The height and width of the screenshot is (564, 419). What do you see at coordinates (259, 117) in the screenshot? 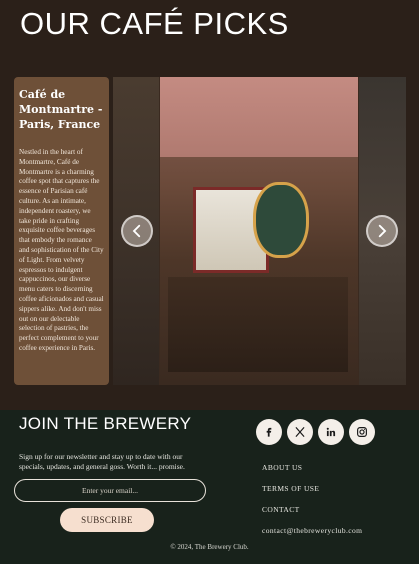
I see `cafe-ceiling-image` at bounding box center [259, 117].